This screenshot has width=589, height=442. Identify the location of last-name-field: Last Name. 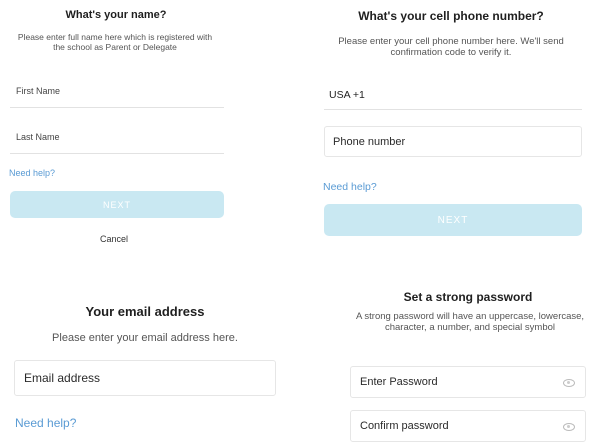
(117, 142).